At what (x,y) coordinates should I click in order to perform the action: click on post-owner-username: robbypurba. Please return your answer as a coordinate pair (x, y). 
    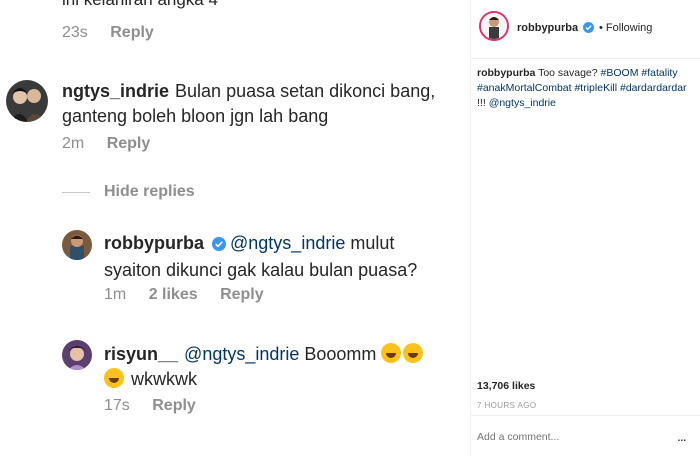
    Looking at the image, I should click on (557, 29).